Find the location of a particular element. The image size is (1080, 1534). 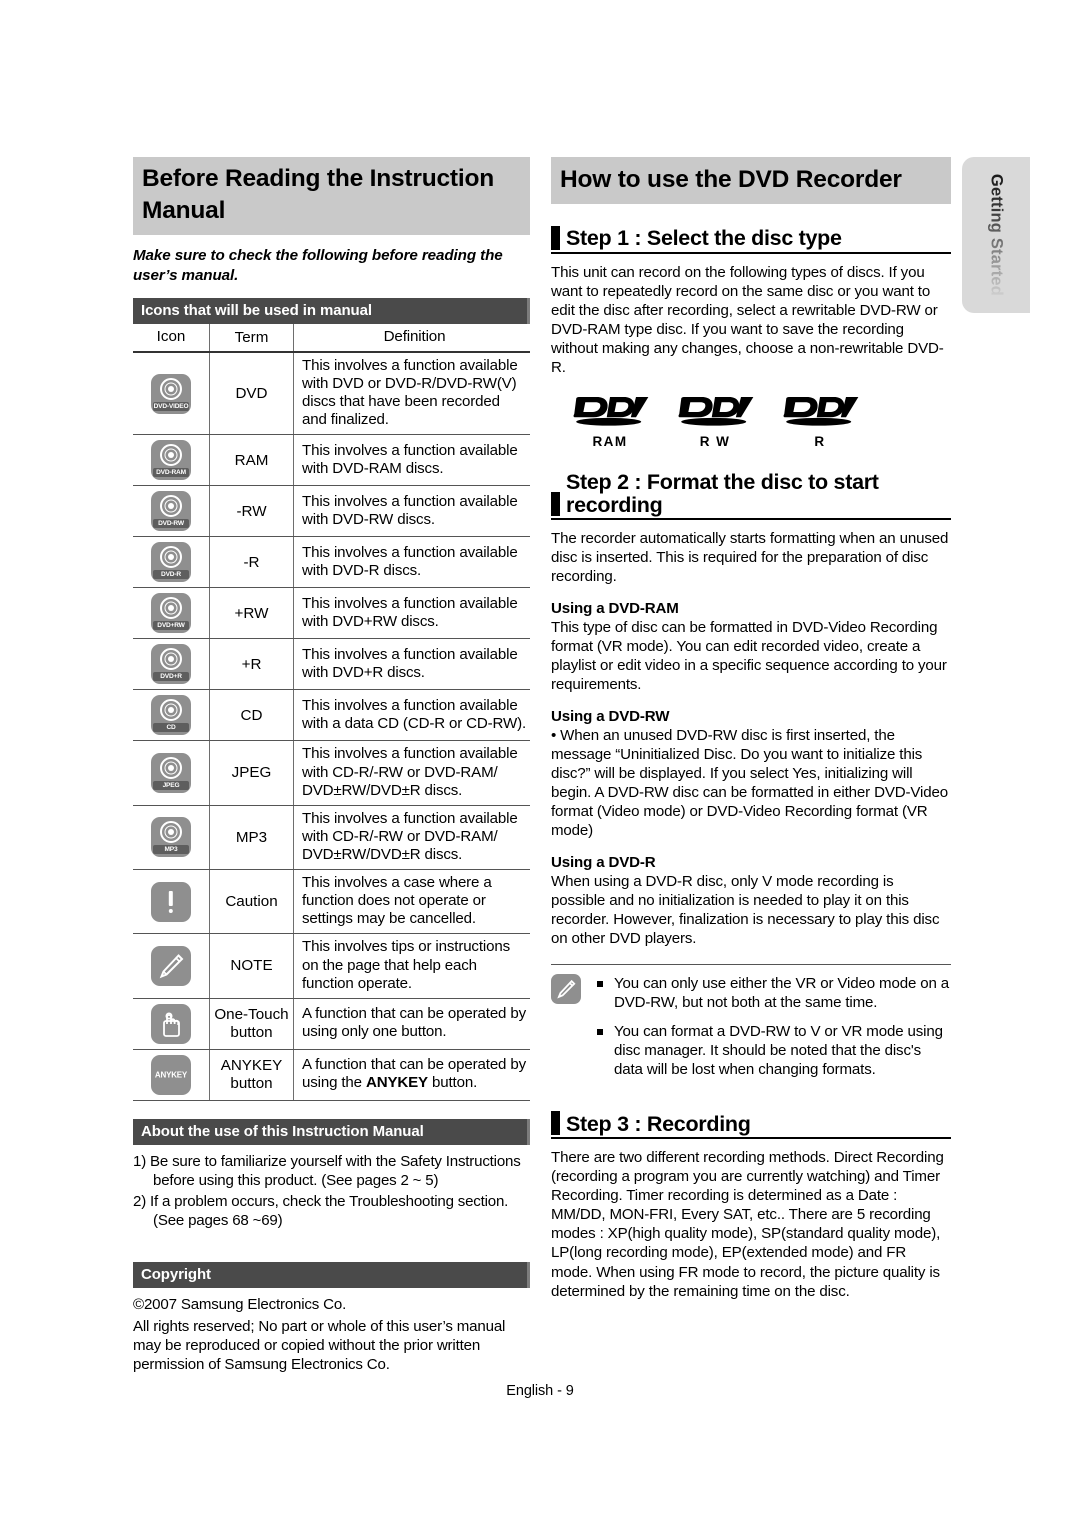

icon-caption: DVD+RW is located at coordinates (171, 626).